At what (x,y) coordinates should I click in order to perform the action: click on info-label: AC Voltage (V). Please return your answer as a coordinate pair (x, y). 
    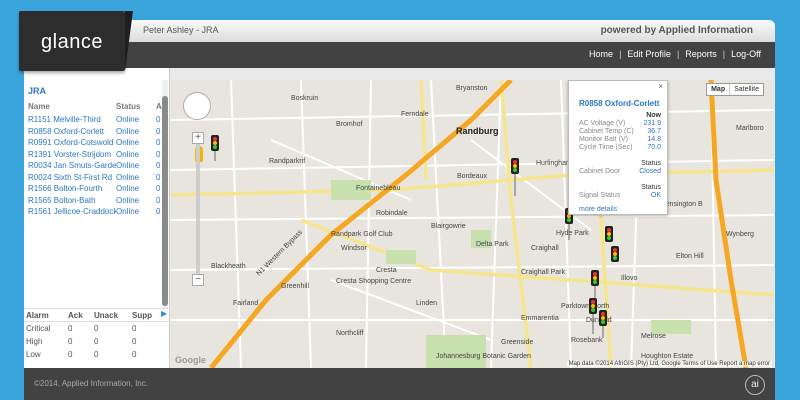
    Looking at the image, I should click on (602, 123).